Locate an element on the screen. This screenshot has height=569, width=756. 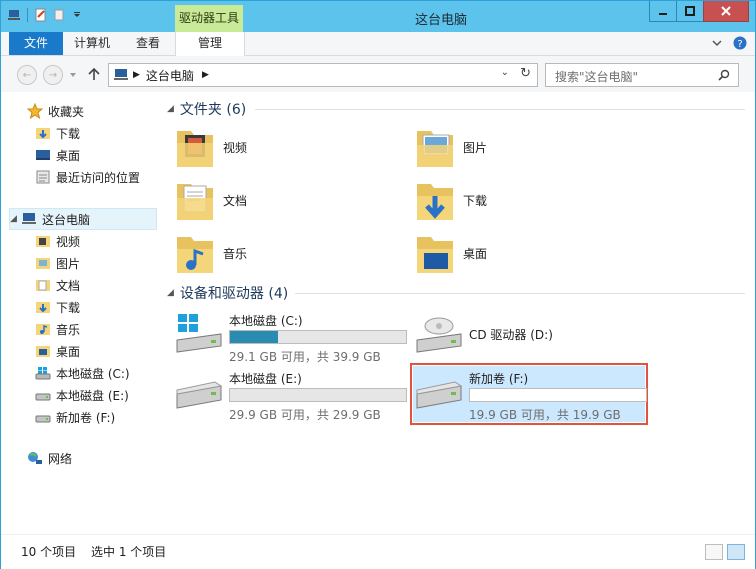
forward-button: → is located at coordinates (53, 75).